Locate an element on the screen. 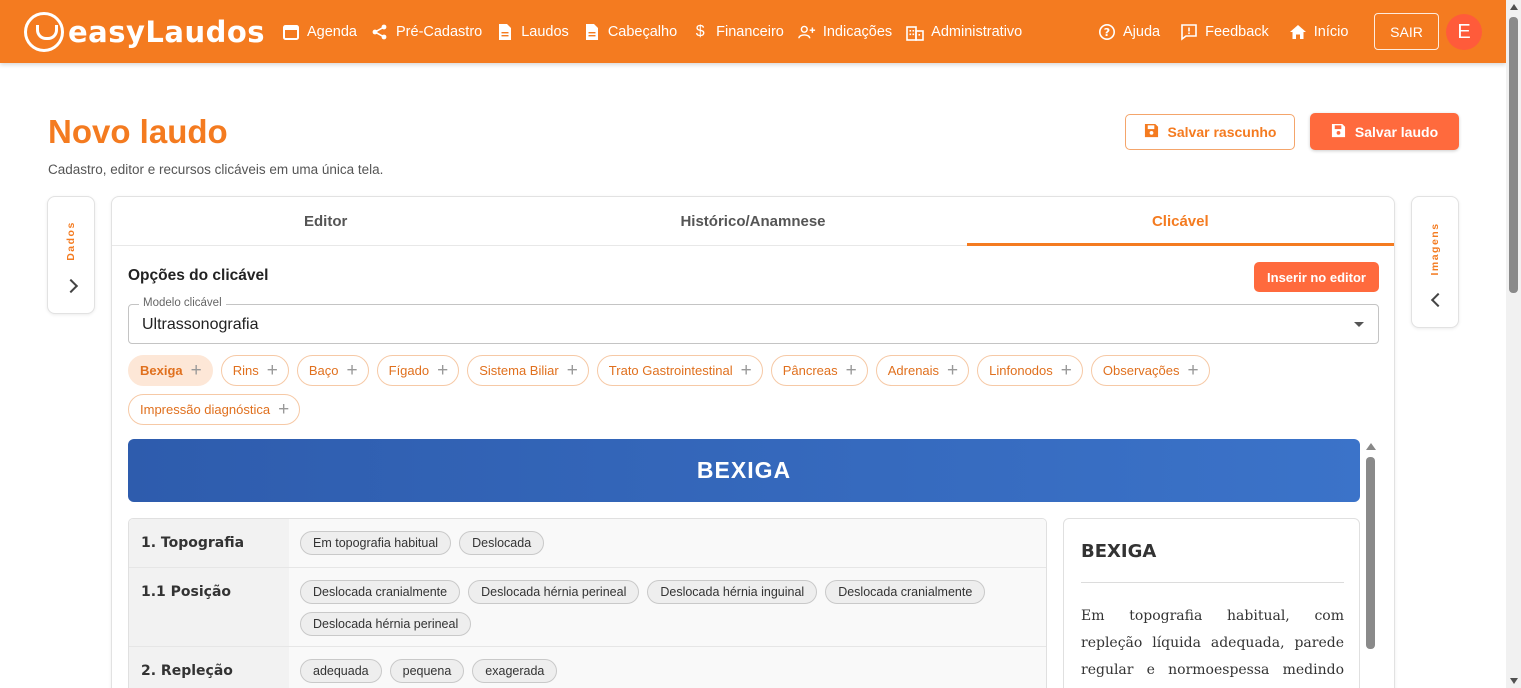 This screenshot has height=688, width=1521. brand-logo: easyLaudos is located at coordinates (144, 32).